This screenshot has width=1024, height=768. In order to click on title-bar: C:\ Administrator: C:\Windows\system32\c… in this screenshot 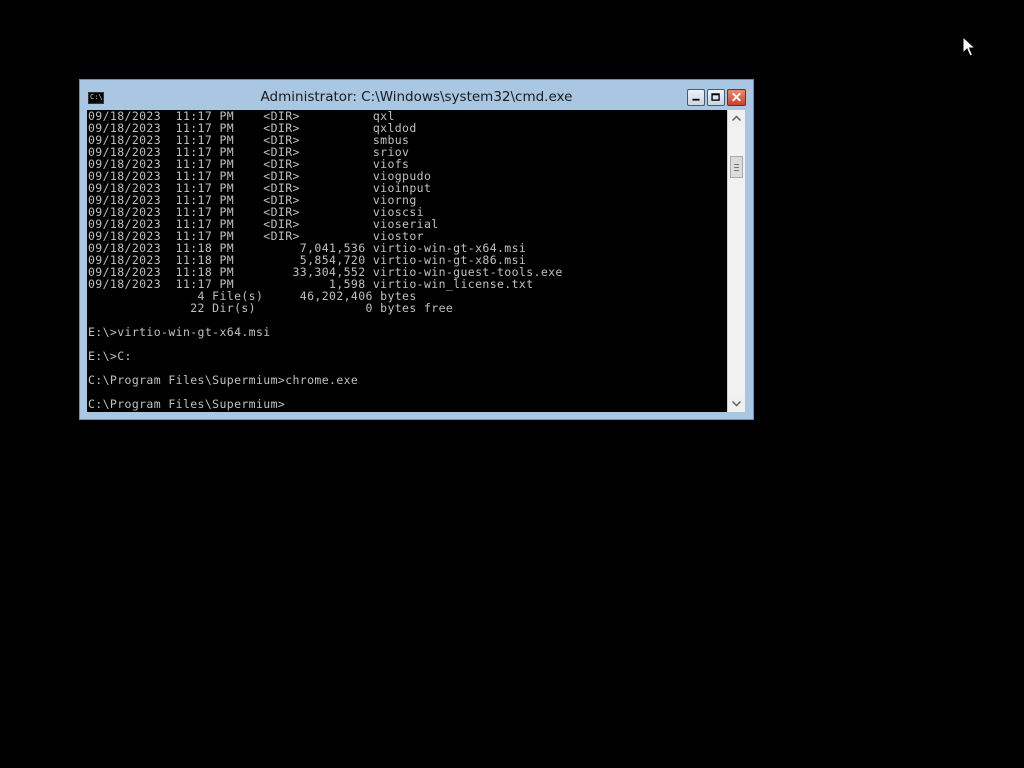, I will do `click(416, 95)`.